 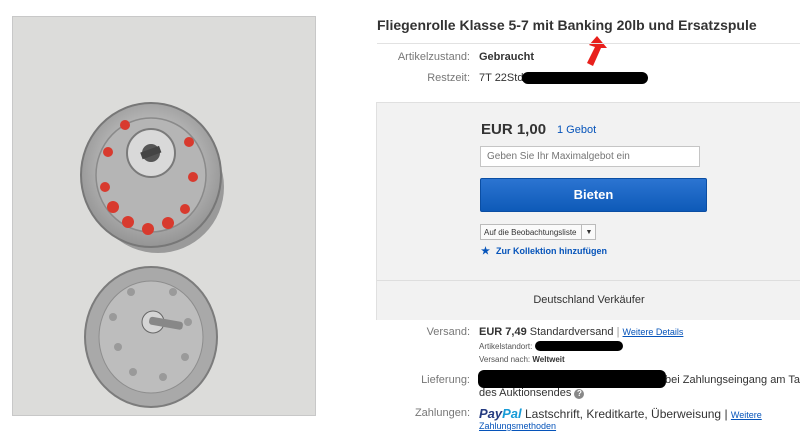 What do you see at coordinates (530, 232) in the screenshot?
I see `watchlist-label: Auf die Beobachtungsliste` at bounding box center [530, 232].